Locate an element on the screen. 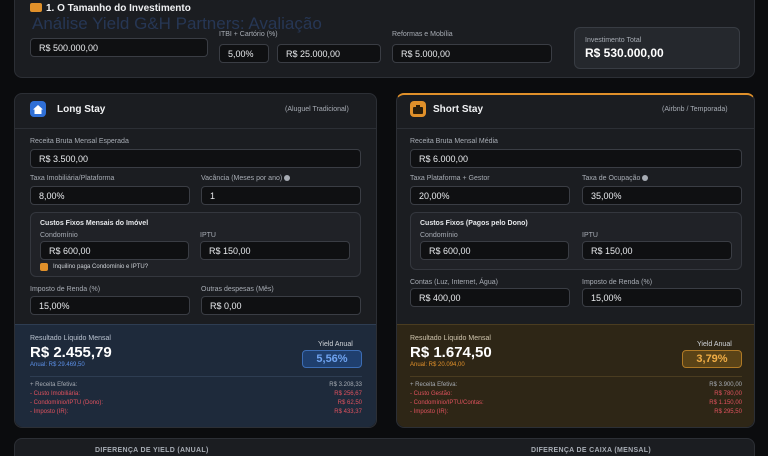 Image resolution: width=768 pixels, height=456 pixels. long-yield-badge: 5,56% is located at coordinates (332, 359).